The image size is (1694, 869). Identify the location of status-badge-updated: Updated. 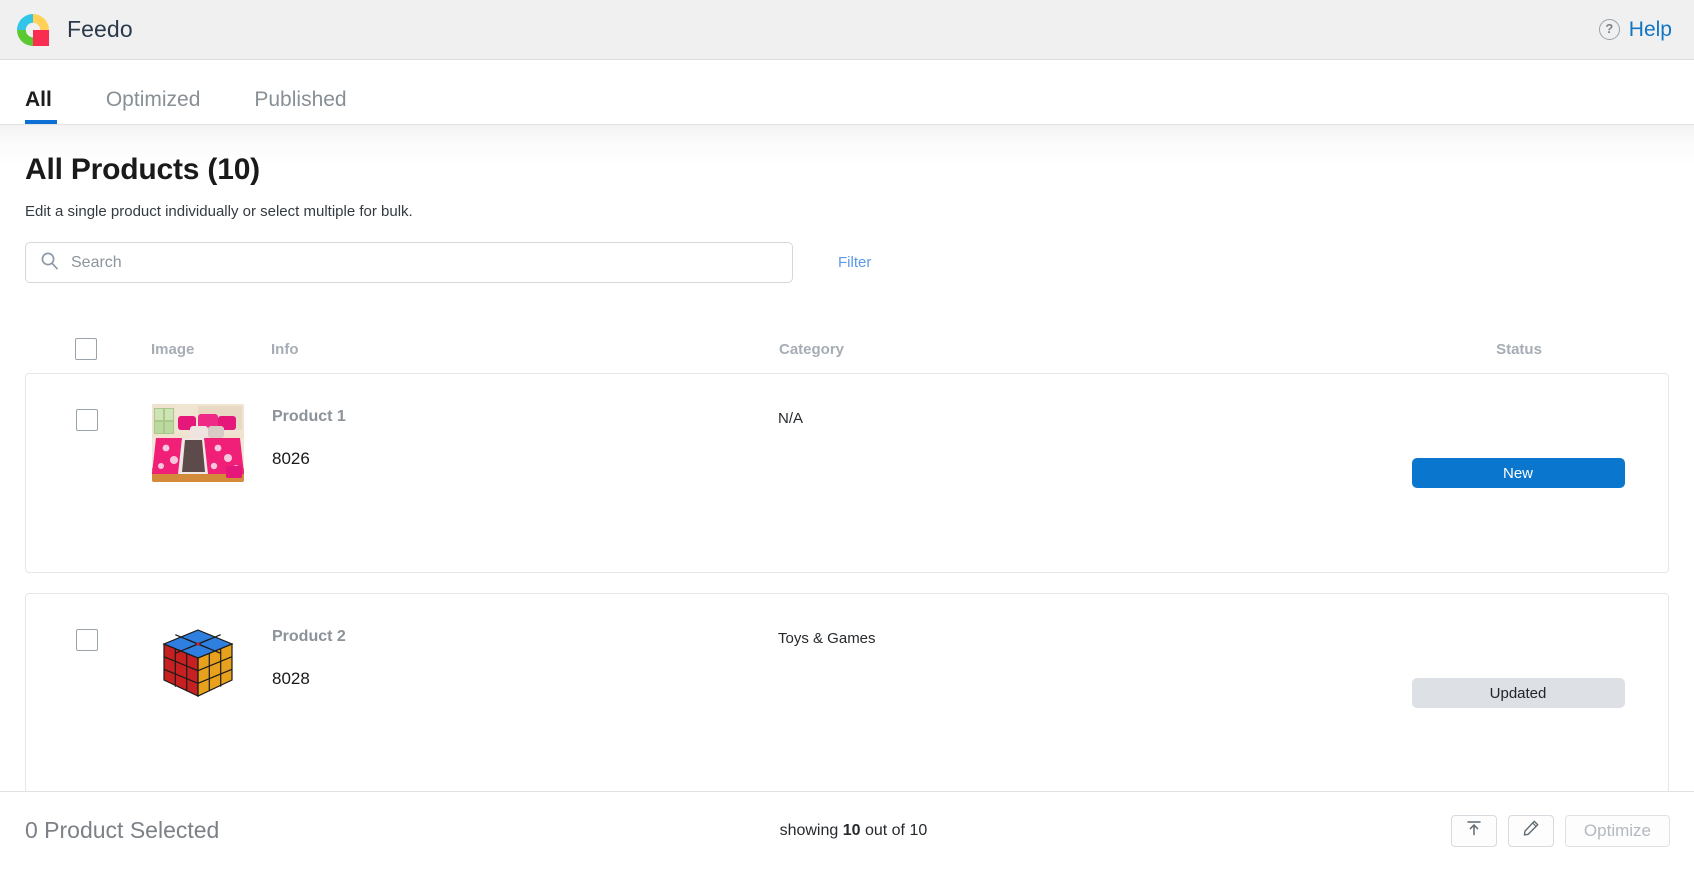
(1518, 693).